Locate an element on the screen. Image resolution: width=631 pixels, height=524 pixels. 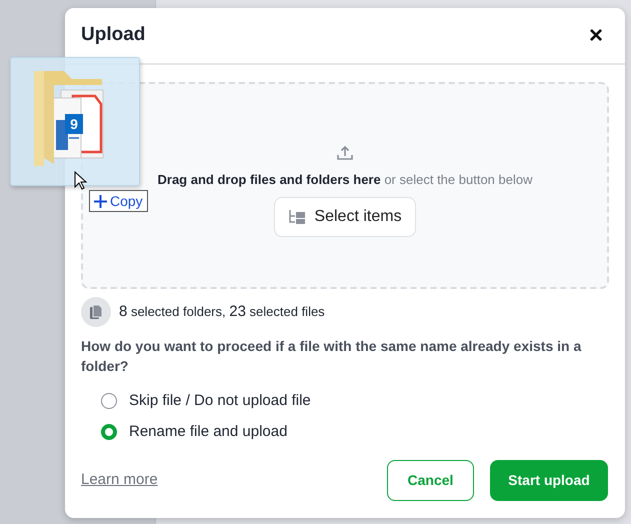
conflict-question: How do you want to proceed if a file with the same name already exists in a folder? is located at coordinates (331, 356).